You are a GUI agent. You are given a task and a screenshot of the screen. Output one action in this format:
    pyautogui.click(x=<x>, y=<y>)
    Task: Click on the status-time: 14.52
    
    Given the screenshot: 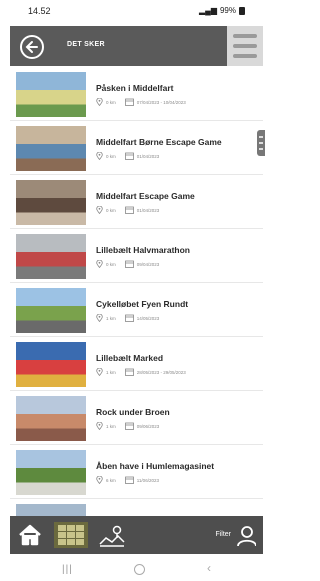 What is the action you would take?
    pyautogui.click(x=39, y=11)
    